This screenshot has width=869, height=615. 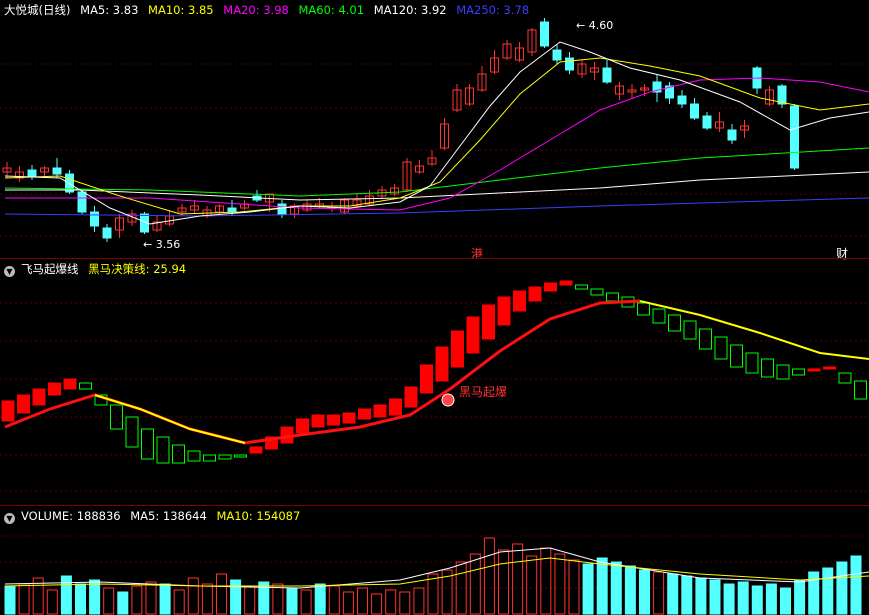 I want to click on stock-label: 大悦城(日线), so click(x=37, y=10).